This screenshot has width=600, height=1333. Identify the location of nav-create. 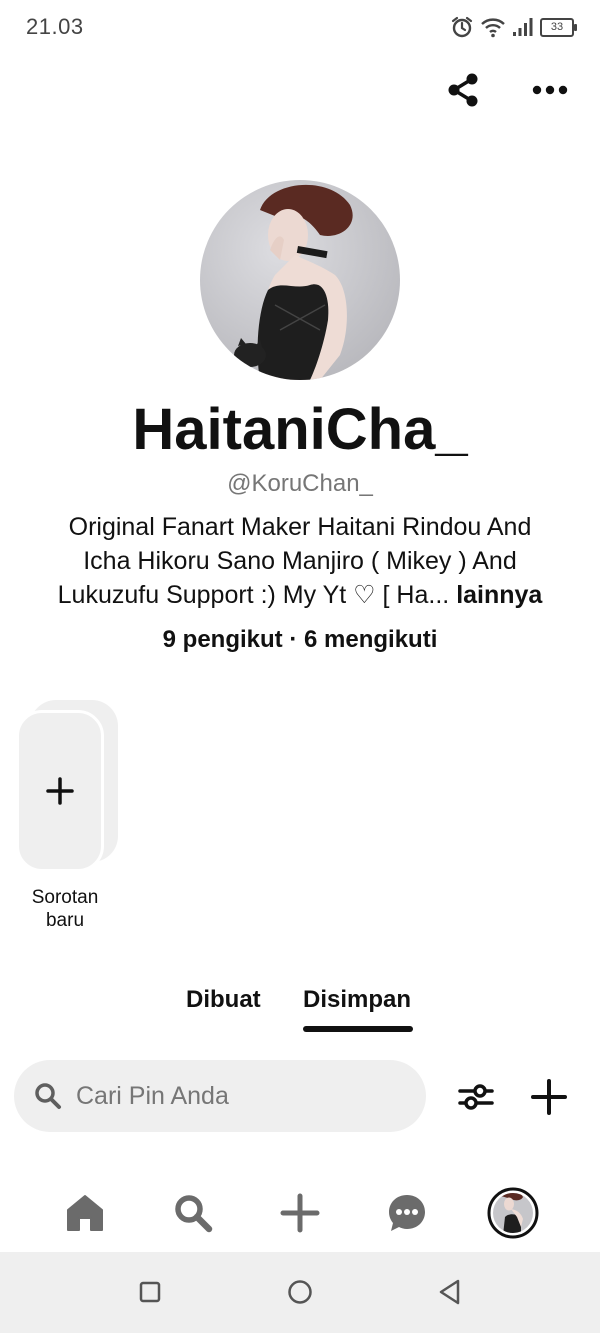
(300, 1213).